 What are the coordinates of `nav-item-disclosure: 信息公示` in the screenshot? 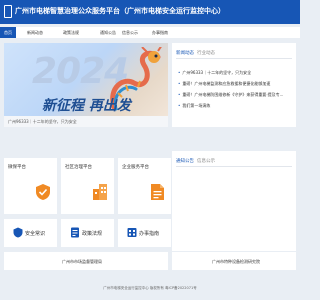 It's located at (130, 32).